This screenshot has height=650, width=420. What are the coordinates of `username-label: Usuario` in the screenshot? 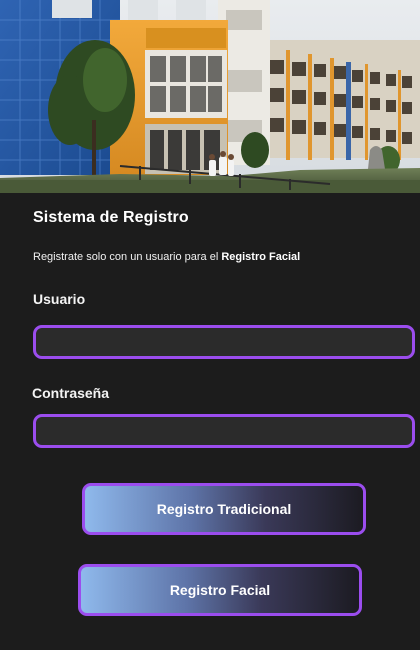 It's located at (59, 299).